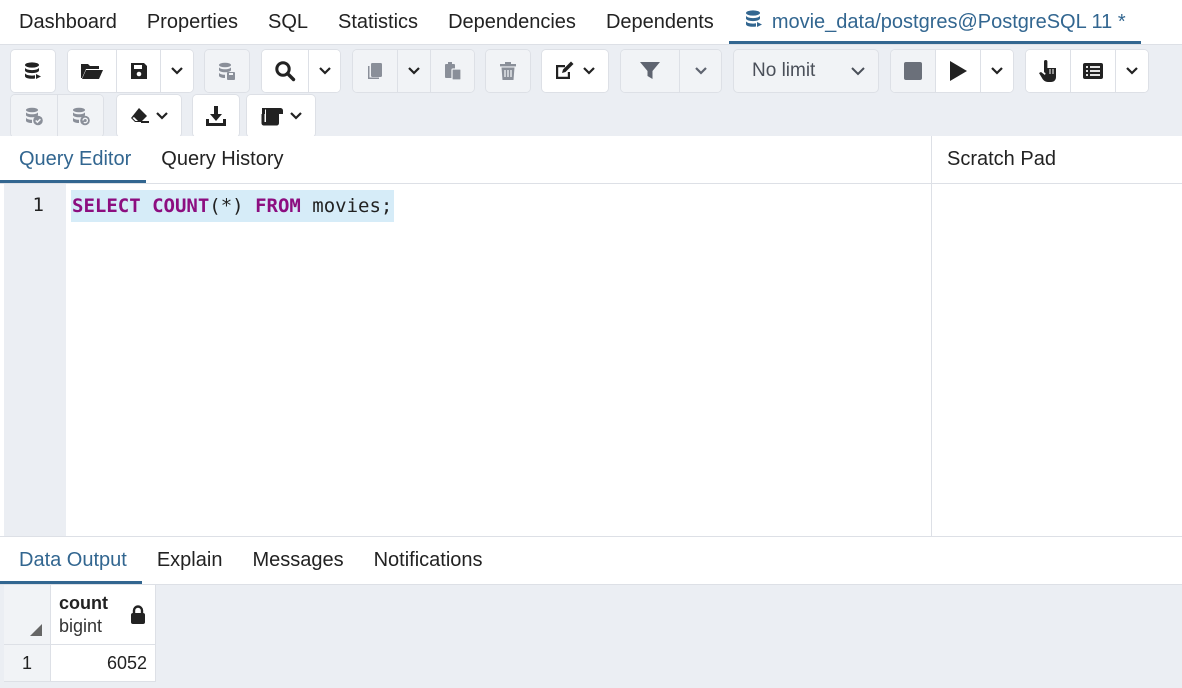 The width and height of the screenshot is (1182, 688). I want to click on edit-group, so click(575, 71).